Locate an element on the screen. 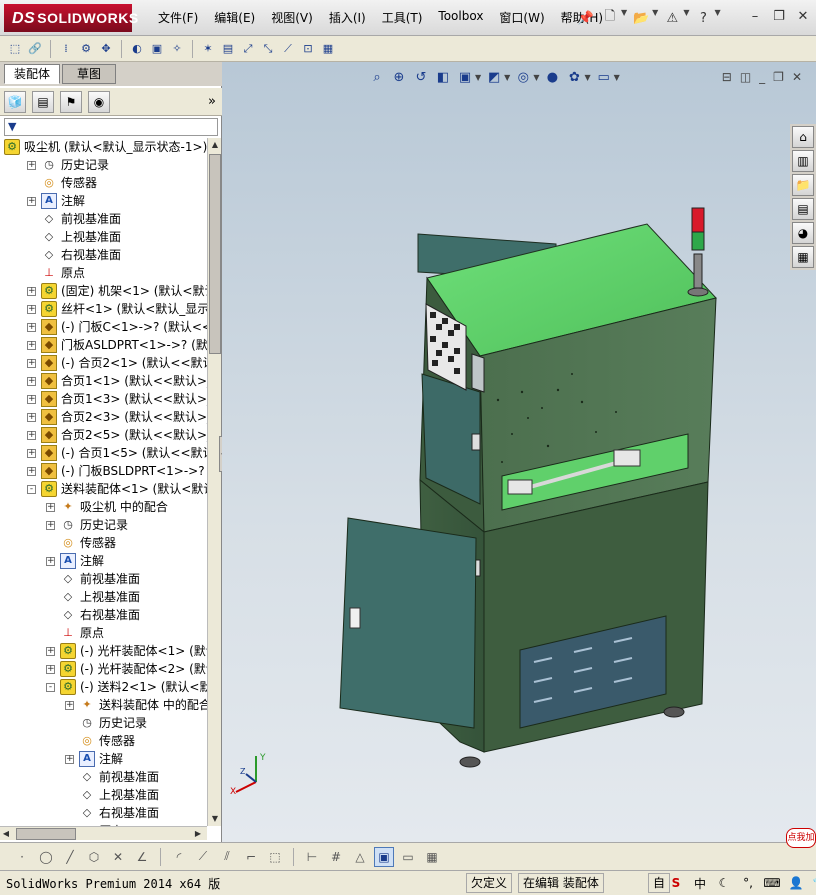 The height and width of the screenshot is (895, 816). tree-vertical-scrollbar: ▲ ▼ is located at coordinates (214, 482).